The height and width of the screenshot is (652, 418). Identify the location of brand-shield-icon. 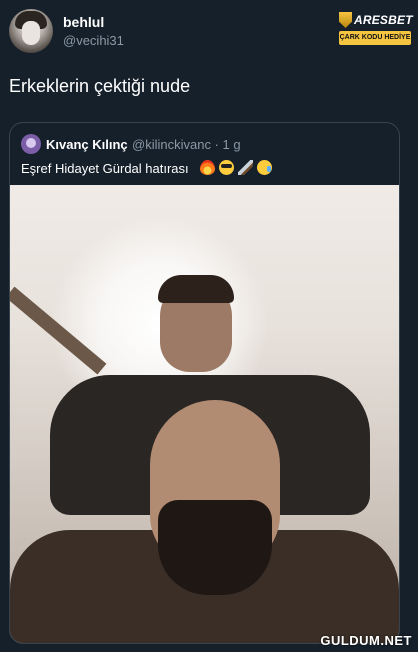
(345, 20).